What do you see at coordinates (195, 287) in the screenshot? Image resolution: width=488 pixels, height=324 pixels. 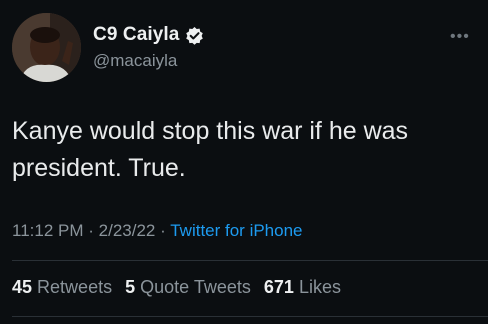 I see `quote-tweets-label: Quote Tweets` at bounding box center [195, 287].